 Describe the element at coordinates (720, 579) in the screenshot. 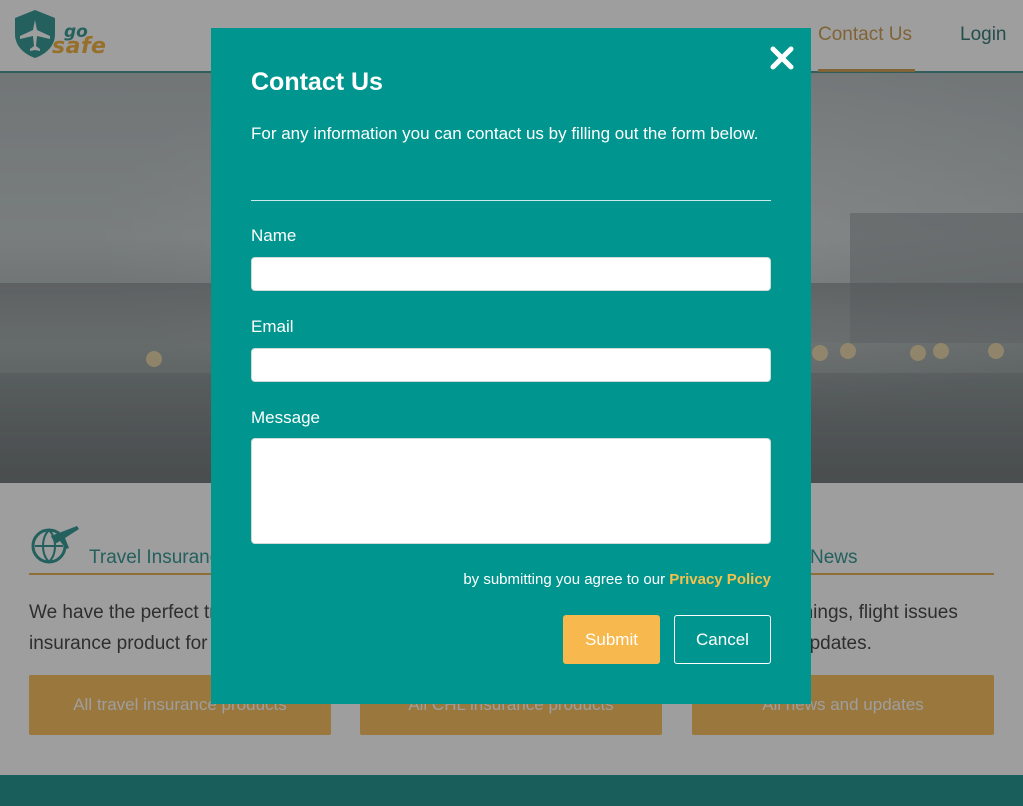

I see `privacy-policy-link: Privacy Policy` at that location.